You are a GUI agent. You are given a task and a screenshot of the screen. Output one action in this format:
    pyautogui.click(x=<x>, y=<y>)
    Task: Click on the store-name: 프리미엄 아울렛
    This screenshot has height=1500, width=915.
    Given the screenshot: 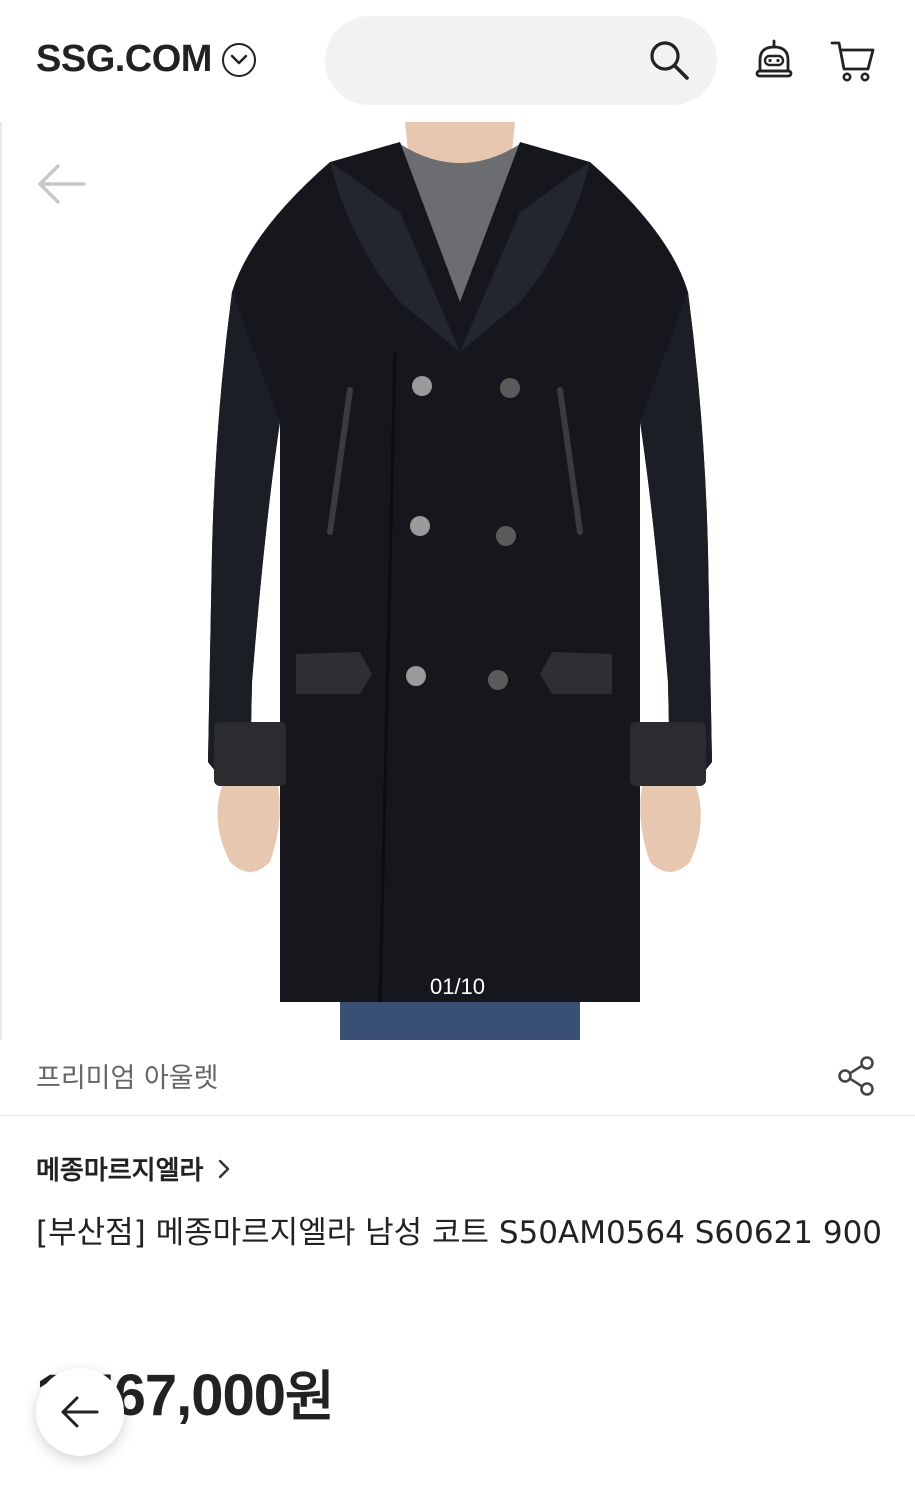 What is the action you would take?
    pyautogui.click(x=127, y=1075)
    